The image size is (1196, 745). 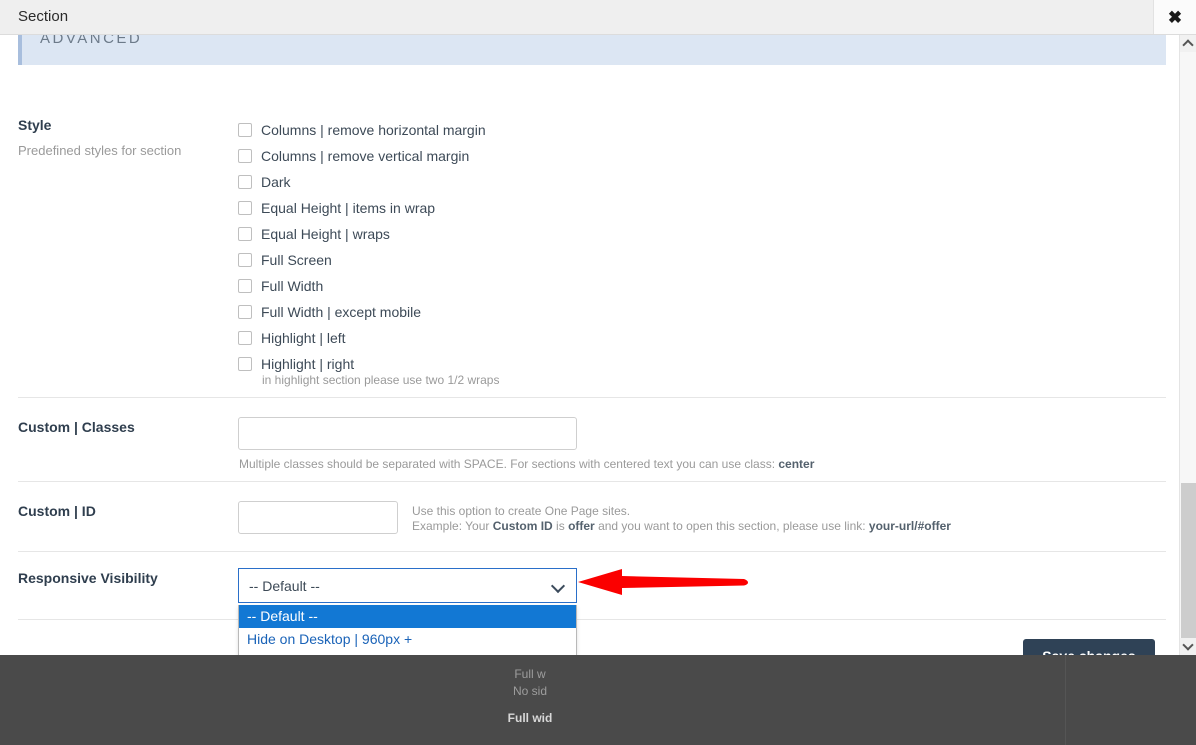 I want to click on save-changes-button: Save changes, so click(x=1089, y=647).